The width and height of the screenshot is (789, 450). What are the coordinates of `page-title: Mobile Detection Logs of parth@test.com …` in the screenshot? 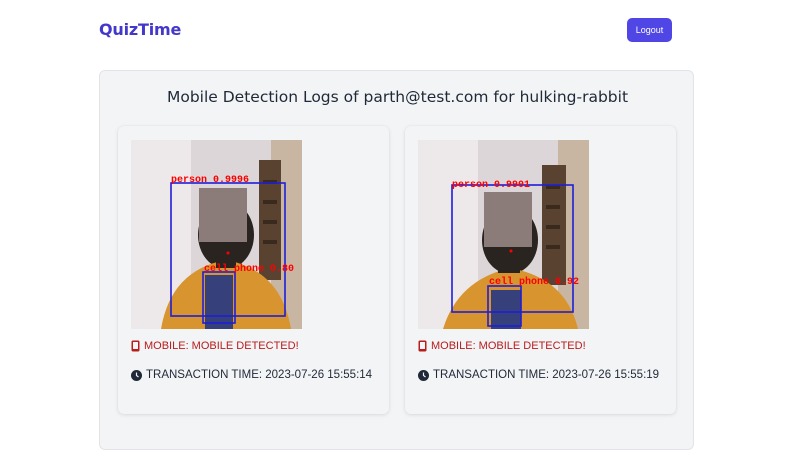 It's located at (397, 97).